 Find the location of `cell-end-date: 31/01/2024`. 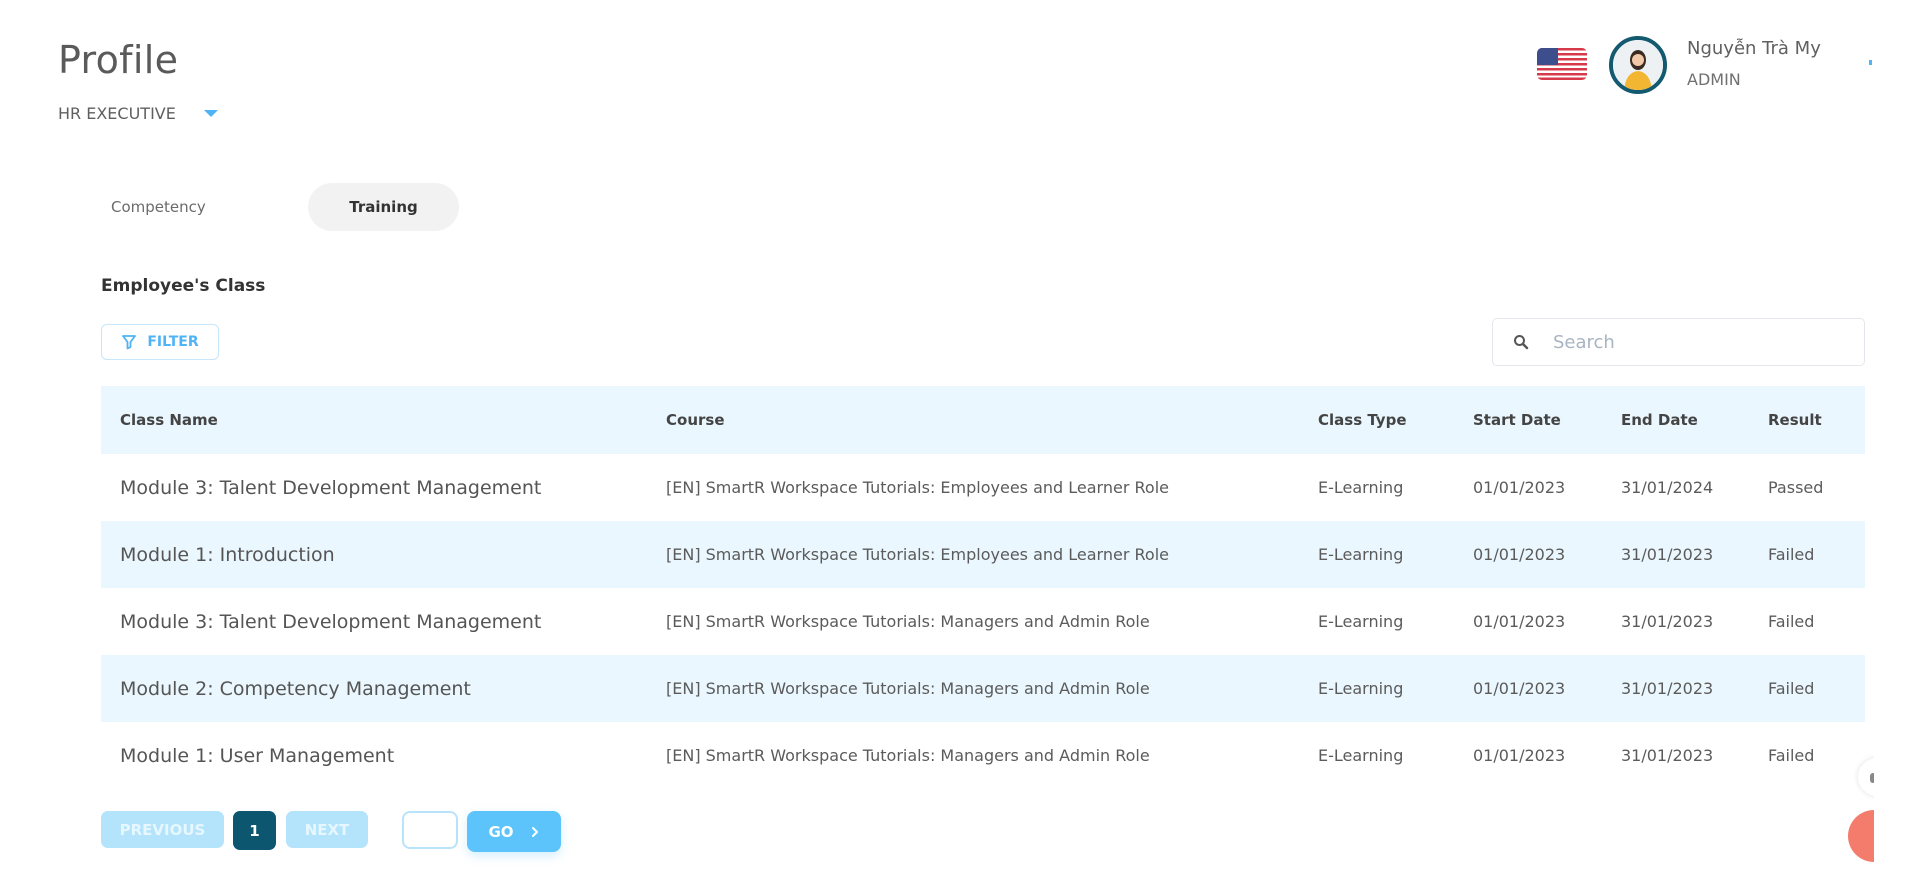

cell-end-date: 31/01/2024 is located at coordinates (1667, 487).